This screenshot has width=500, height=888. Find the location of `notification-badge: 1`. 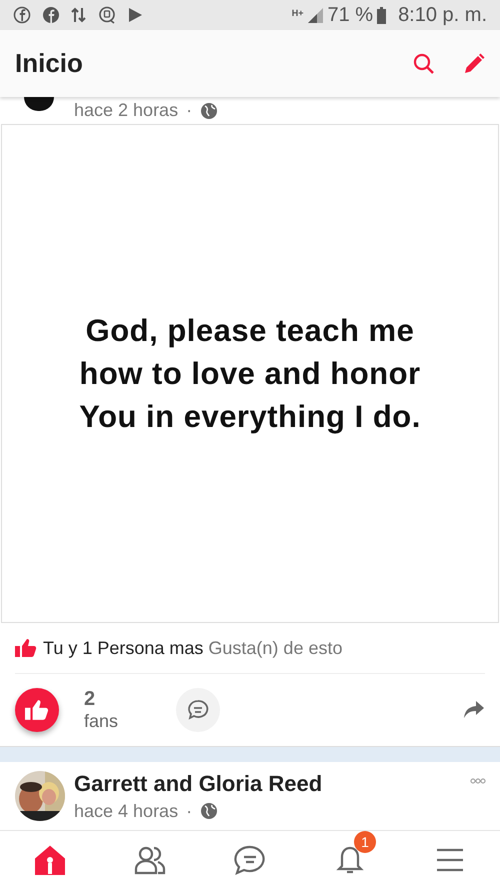

notification-badge: 1 is located at coordinates (365, 841).